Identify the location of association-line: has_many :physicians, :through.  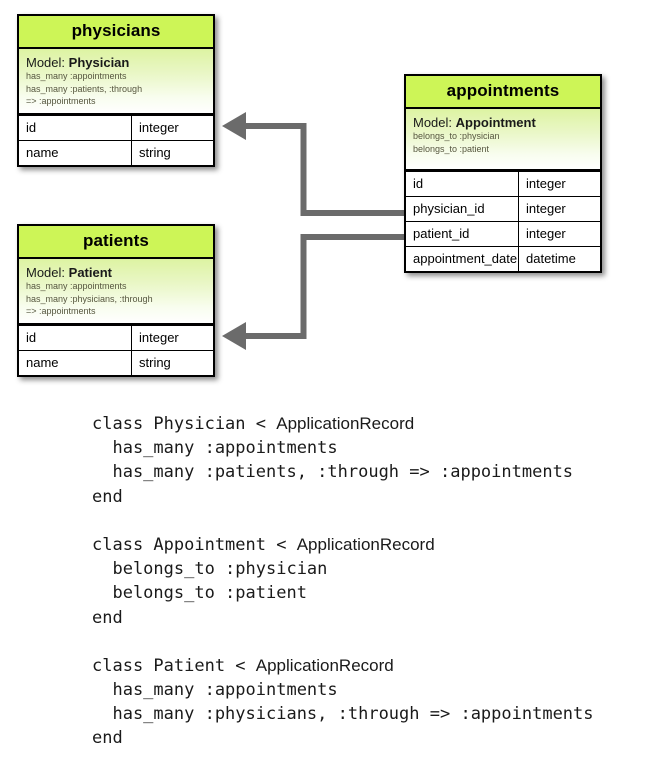
(89, 298).